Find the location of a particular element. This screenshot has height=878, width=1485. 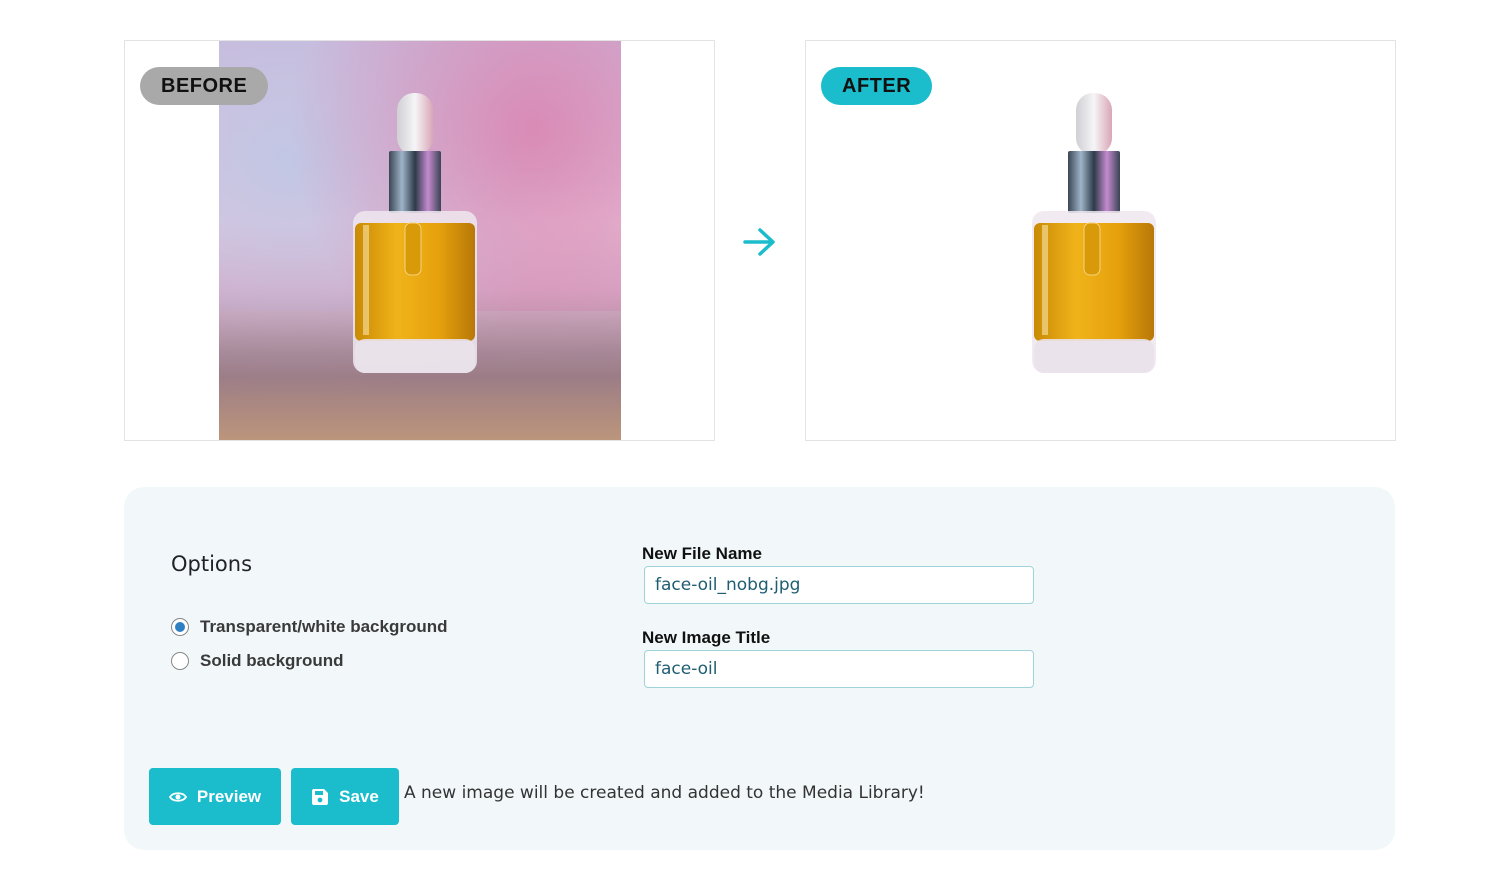

radio-label: Transparent/white background is located at coordinates (324, 626).